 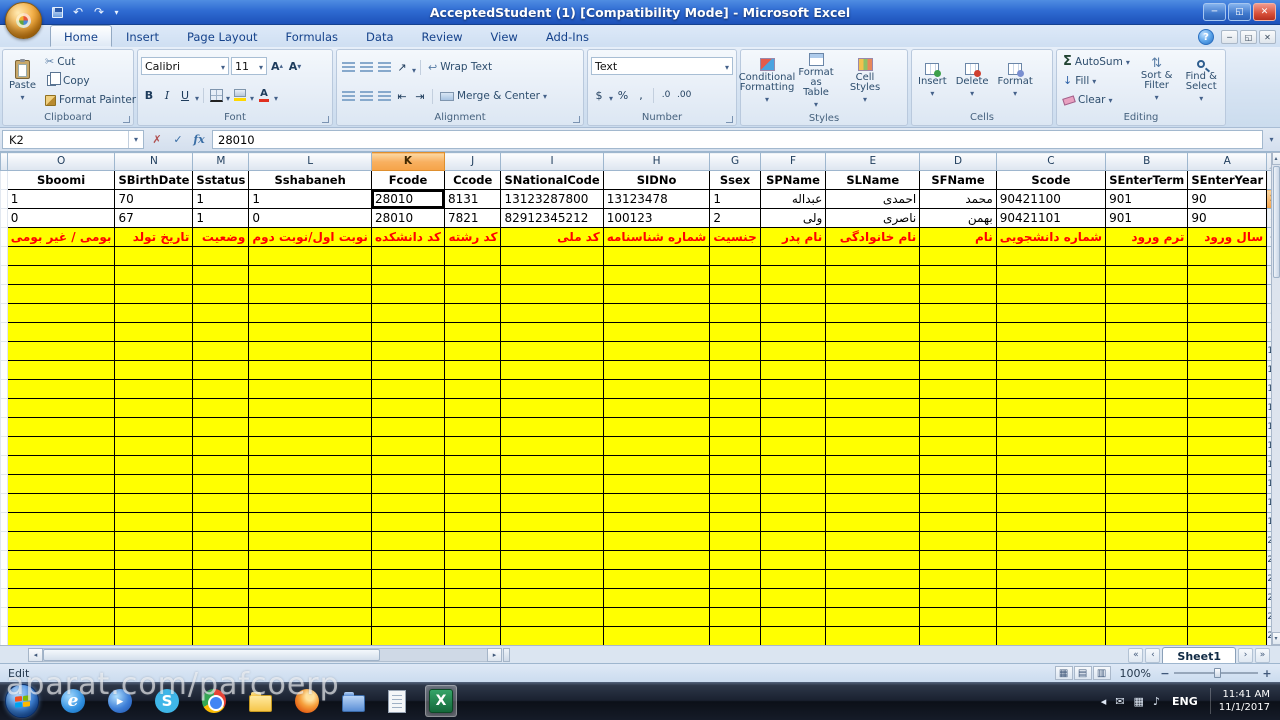 What do you see at coordinates (120, 701) in the screenshot?
I see `taskbar-app-windows-media: ▸` at bounding box center [120, 701].